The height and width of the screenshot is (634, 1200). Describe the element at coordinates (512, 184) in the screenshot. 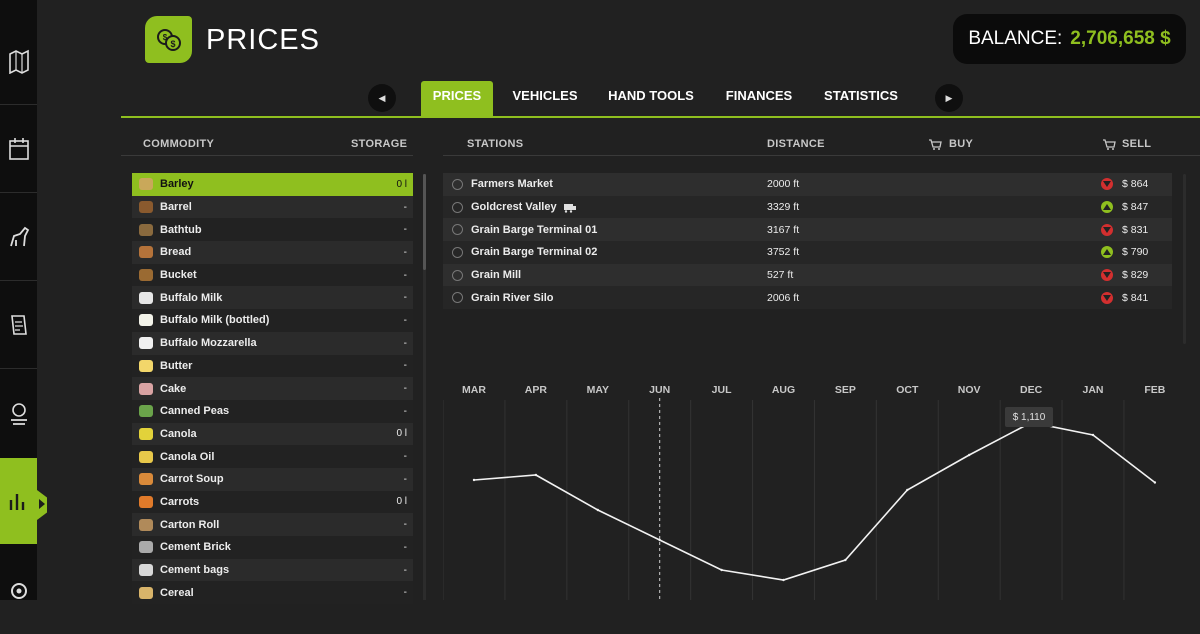

I see `station-name: Farmers Market` at that location.